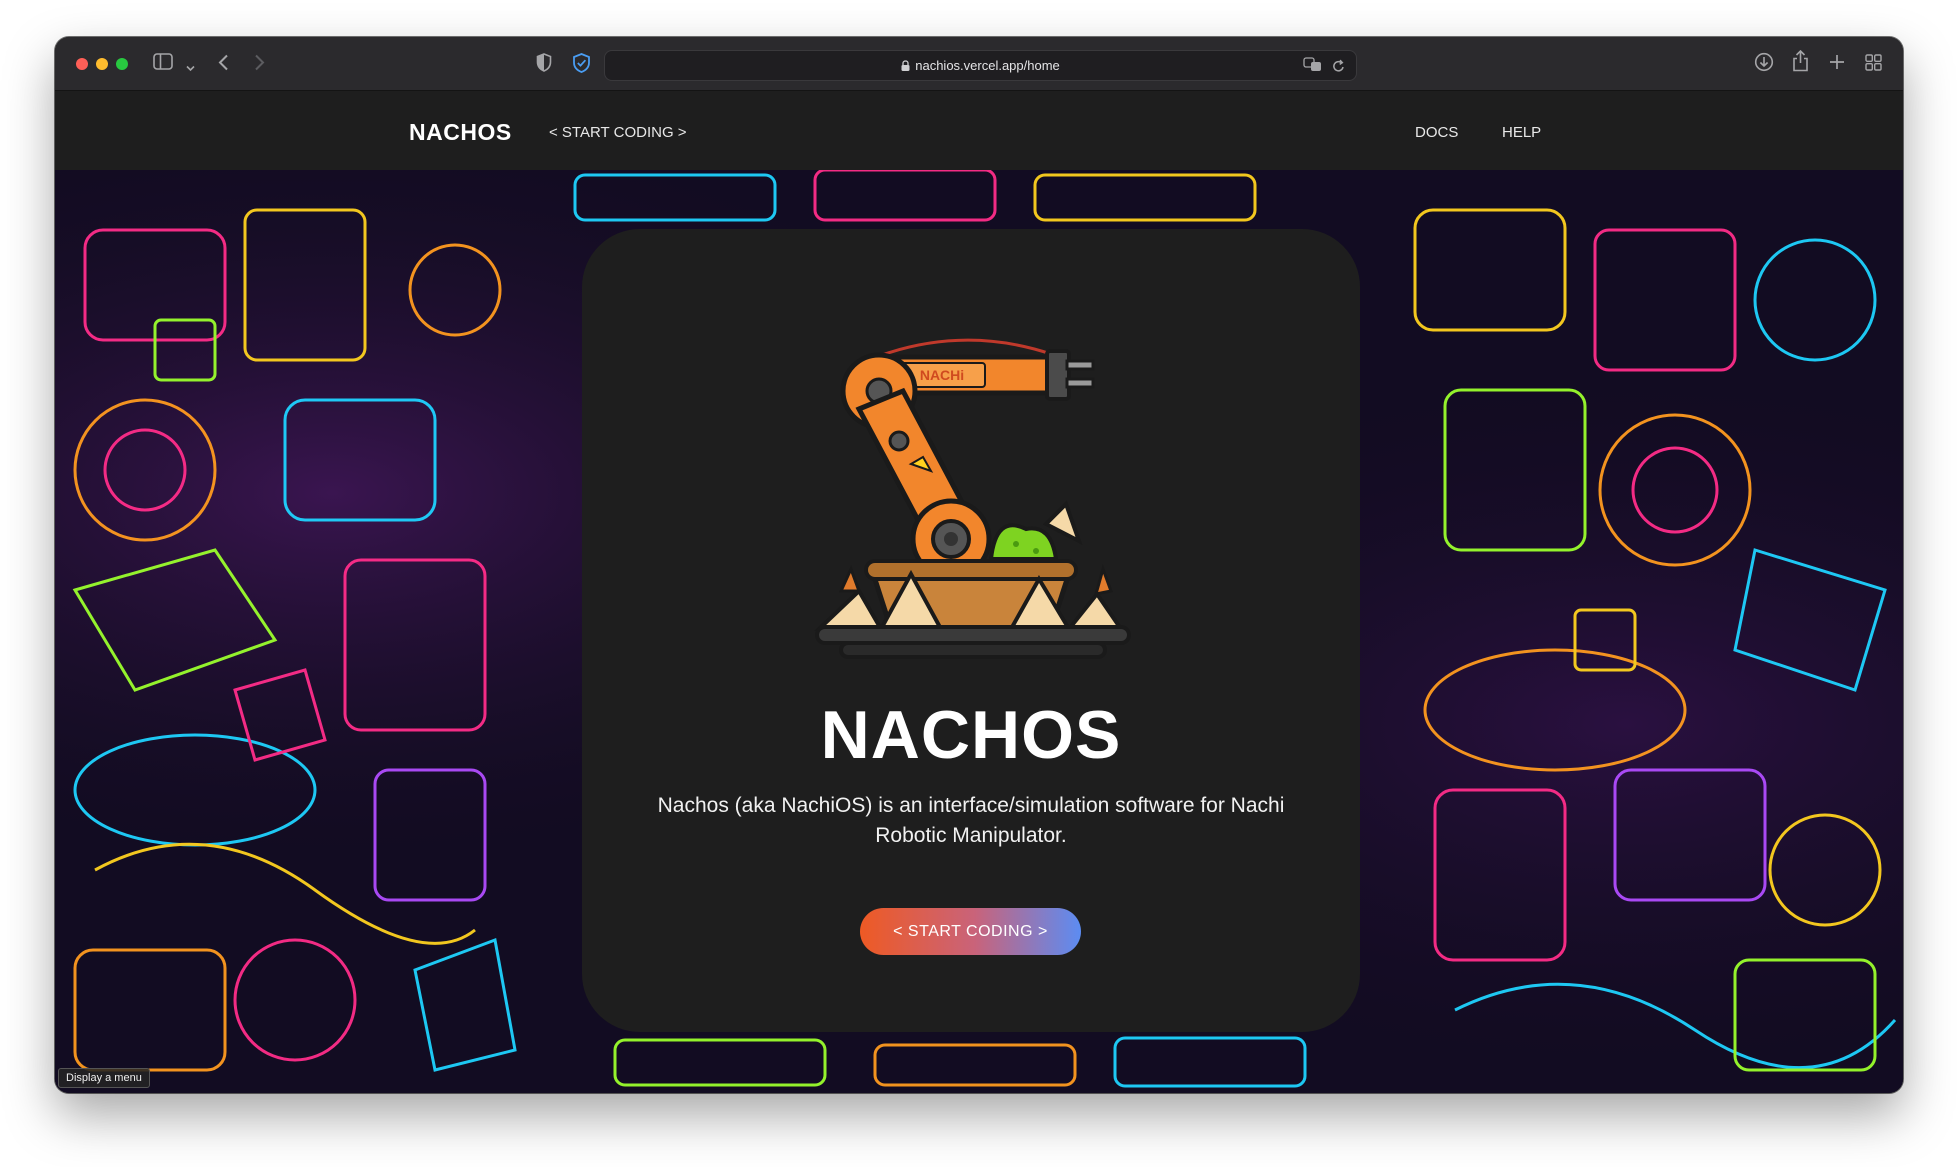 The width and height of the screenshot is (1957, 1167). What do you see at coordinates (190, 66) in the screenshot?
I see `chevron-down-icon` at bounding box center [190, 66].